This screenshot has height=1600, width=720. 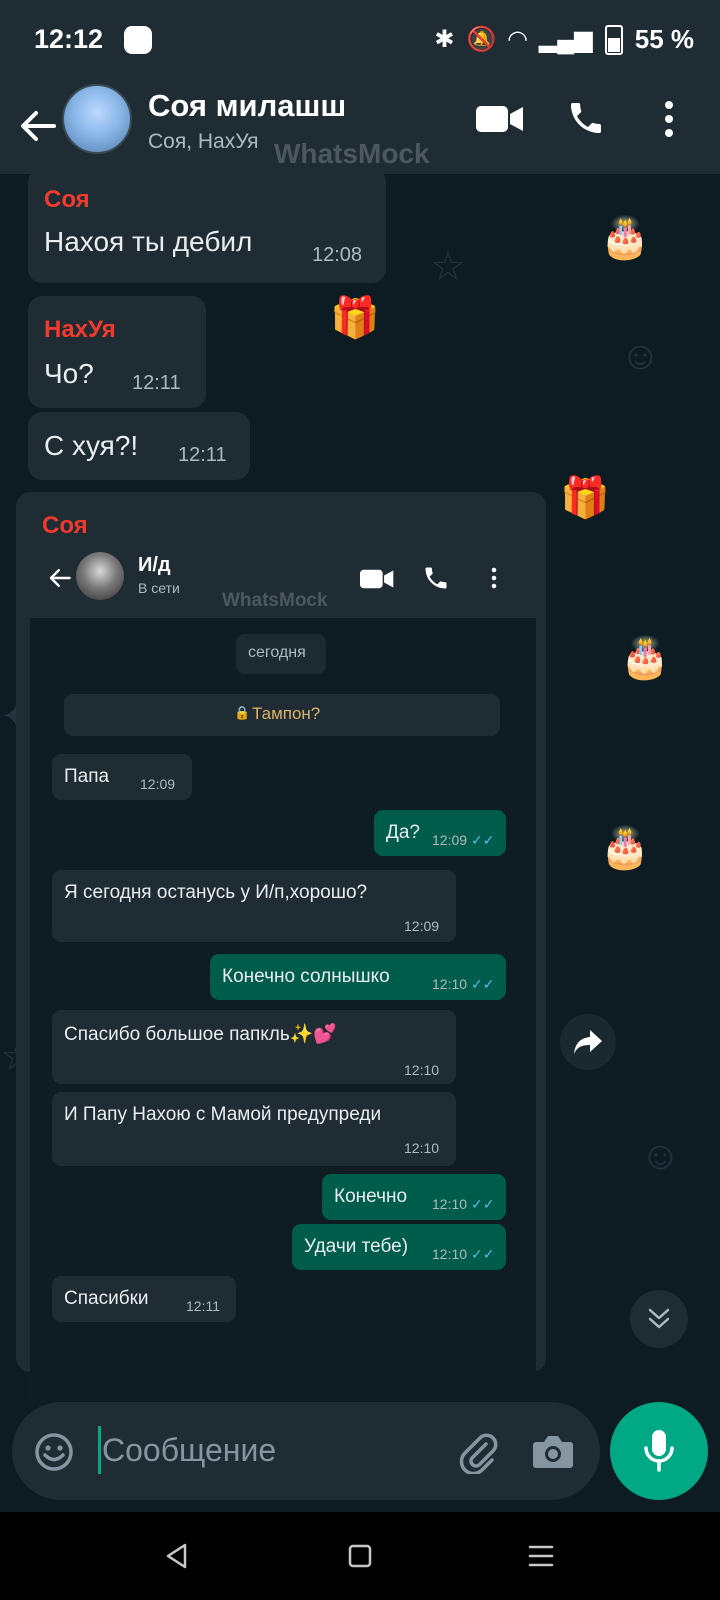 I want to click on app-notification-icon, so click(x=138, y=40).